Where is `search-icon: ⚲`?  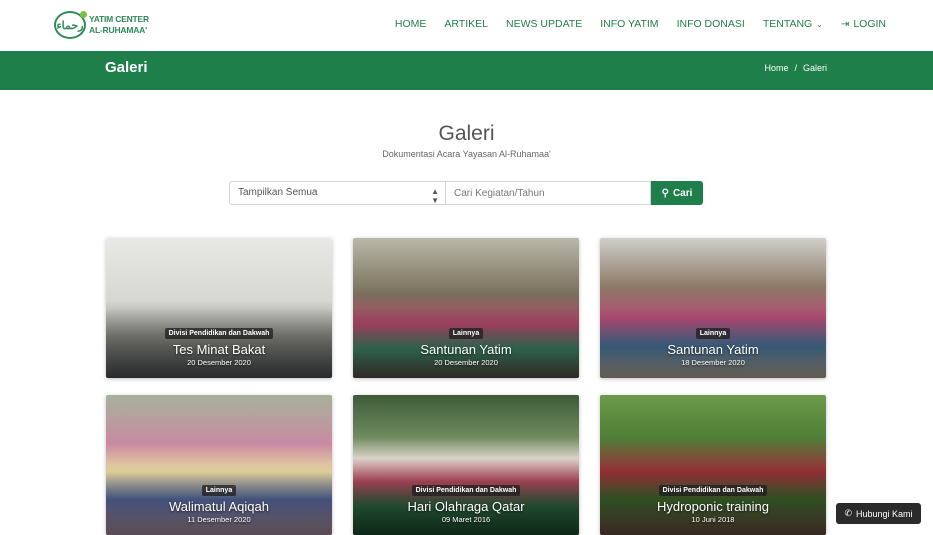
search-icon: ⚲ is located at coordinates (665, 193).